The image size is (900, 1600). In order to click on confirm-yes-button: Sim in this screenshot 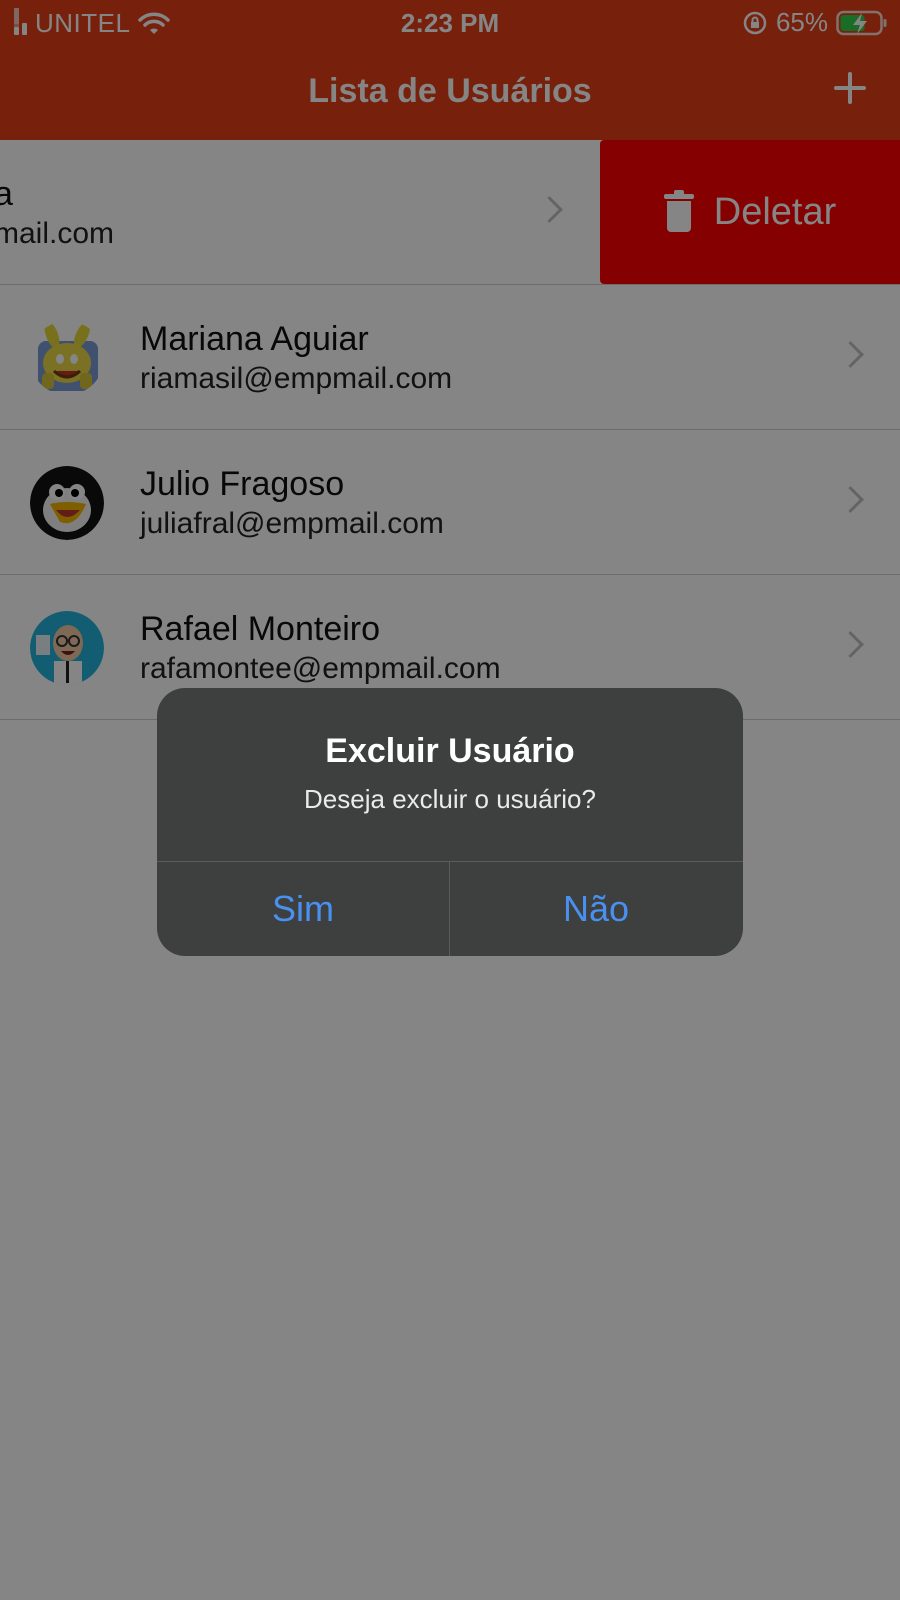, I will do `click(303, 909)`.